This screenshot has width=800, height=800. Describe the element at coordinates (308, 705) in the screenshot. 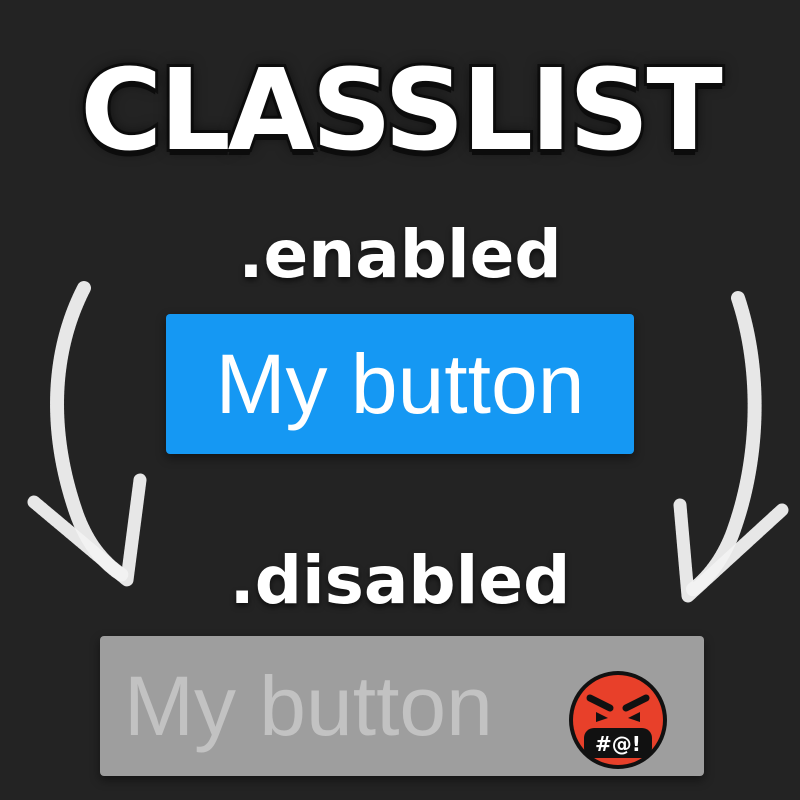

I see `disabled-button-label: My button` at that location.